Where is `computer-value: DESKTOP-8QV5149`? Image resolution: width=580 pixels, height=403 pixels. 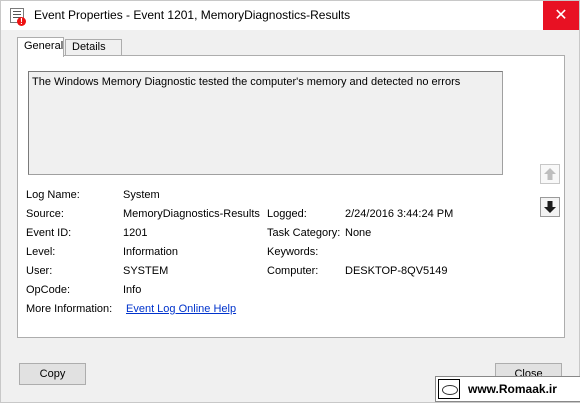
computer-value: DESKTOP-8QV5149 is located at coordinates (396, 271).